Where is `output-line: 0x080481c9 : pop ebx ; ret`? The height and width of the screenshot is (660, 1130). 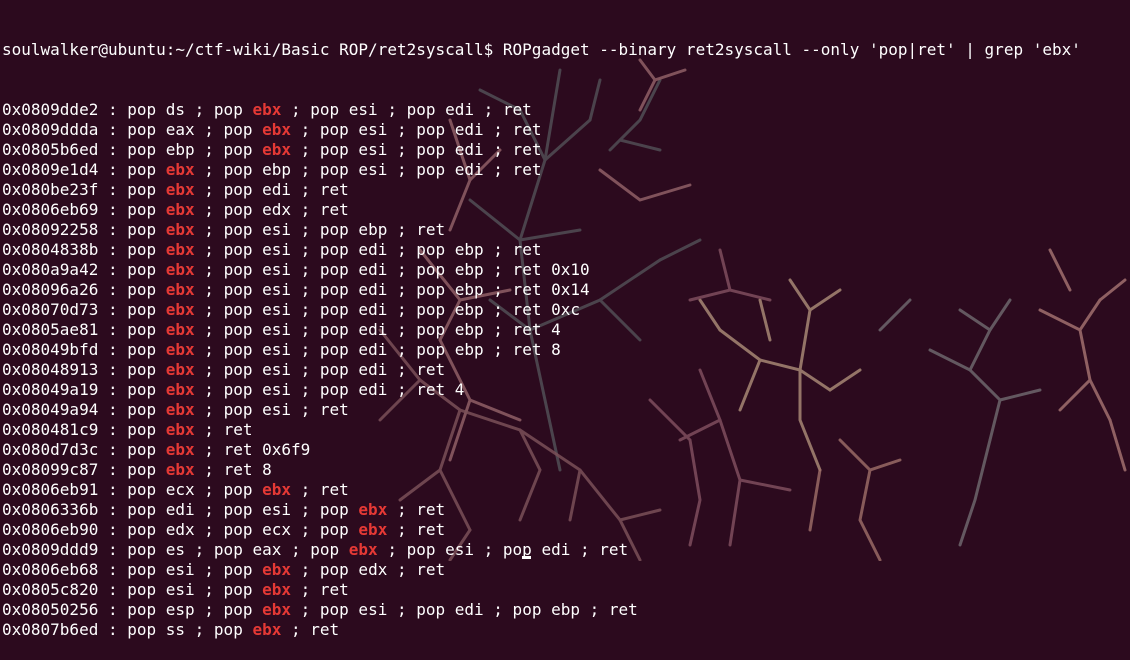 output-line: 0x080481c9 : pop ebx ; ret is located at coordinates (127, 429).